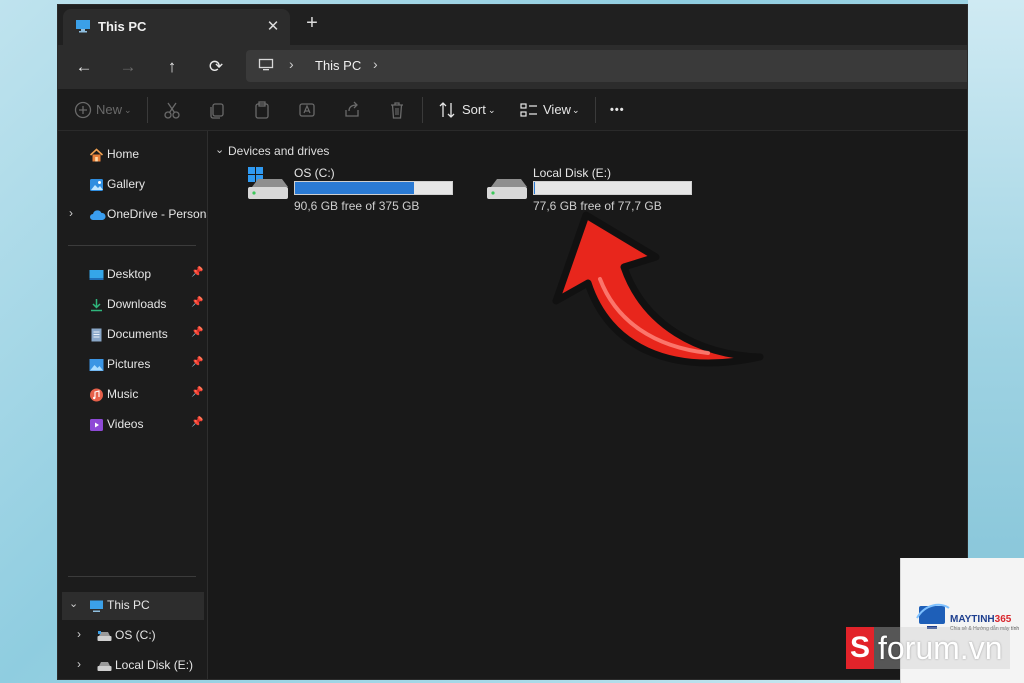 The image size is (1024, 683). I want to click on navigation-bar: ← → ↑ ⟳ › This PC ›, so click(512, 67).